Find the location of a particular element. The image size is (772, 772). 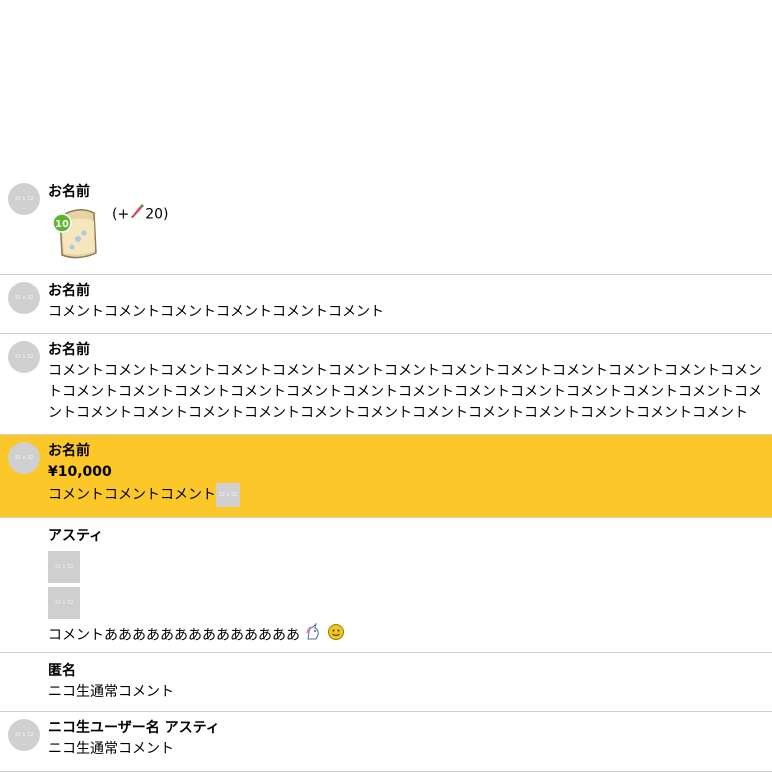

comment-row: 32 x 32 お名前 コメントコメントコメントコメントコメントコメント is located at coordinates (386, 304).